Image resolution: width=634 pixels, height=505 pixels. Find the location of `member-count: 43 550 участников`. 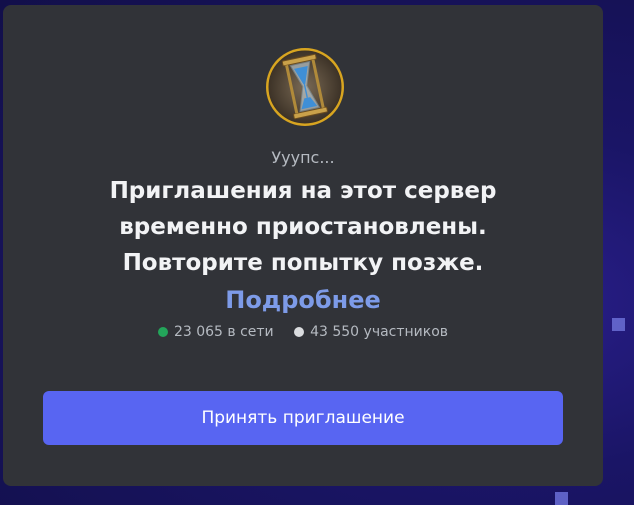

member-count: 43 550 участников is located at coordinates (379, 332).